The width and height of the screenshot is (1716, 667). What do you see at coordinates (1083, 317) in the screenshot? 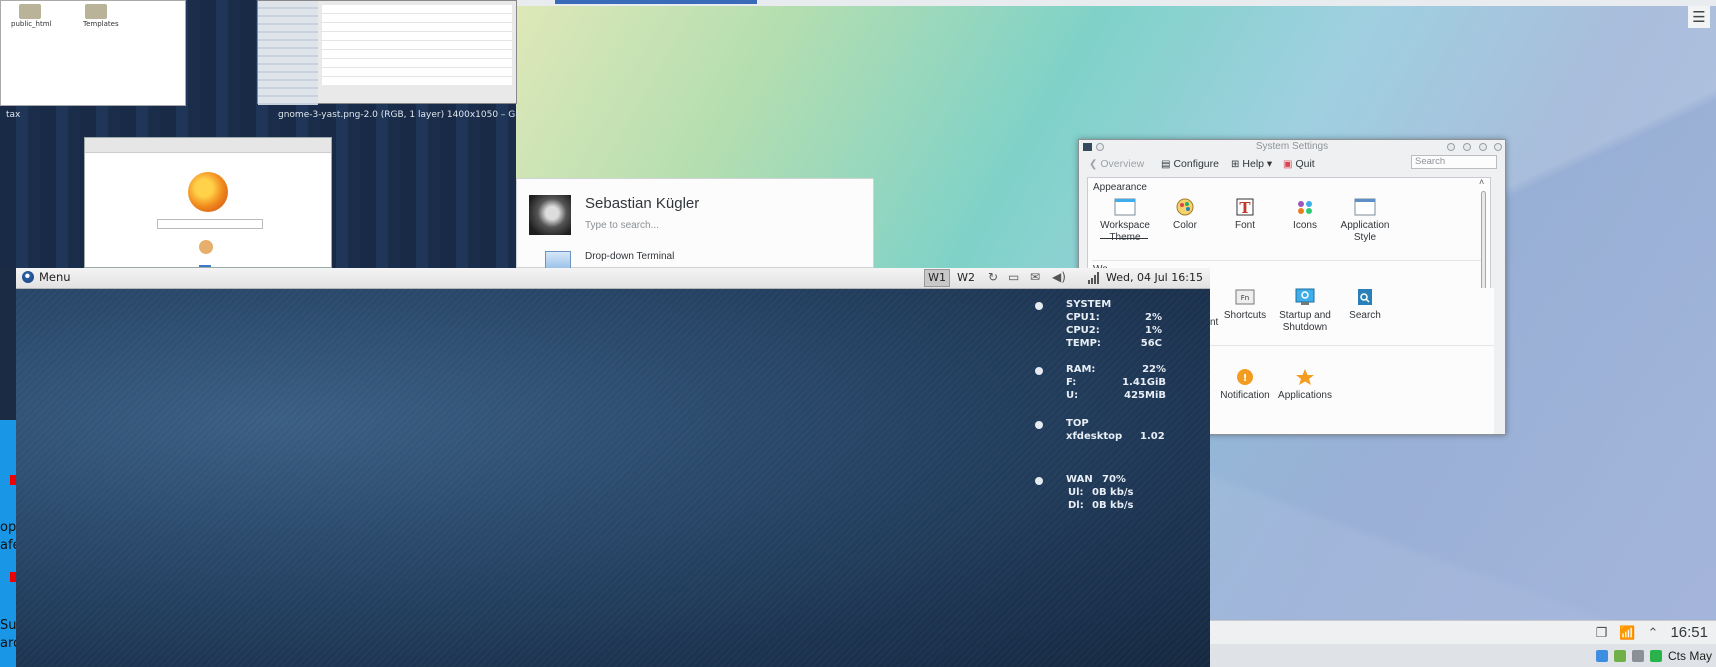
I see `conky-cpu1-label: CPU1:` at bounding box center [1083, 317].